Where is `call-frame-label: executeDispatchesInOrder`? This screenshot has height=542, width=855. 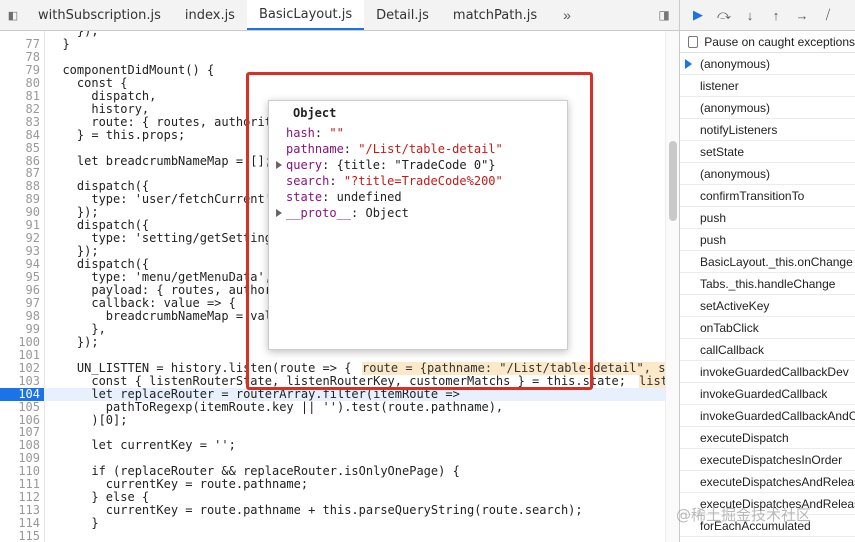 call-frame-label: executeDispatchesInOrder is located at coordinates (771, 459).